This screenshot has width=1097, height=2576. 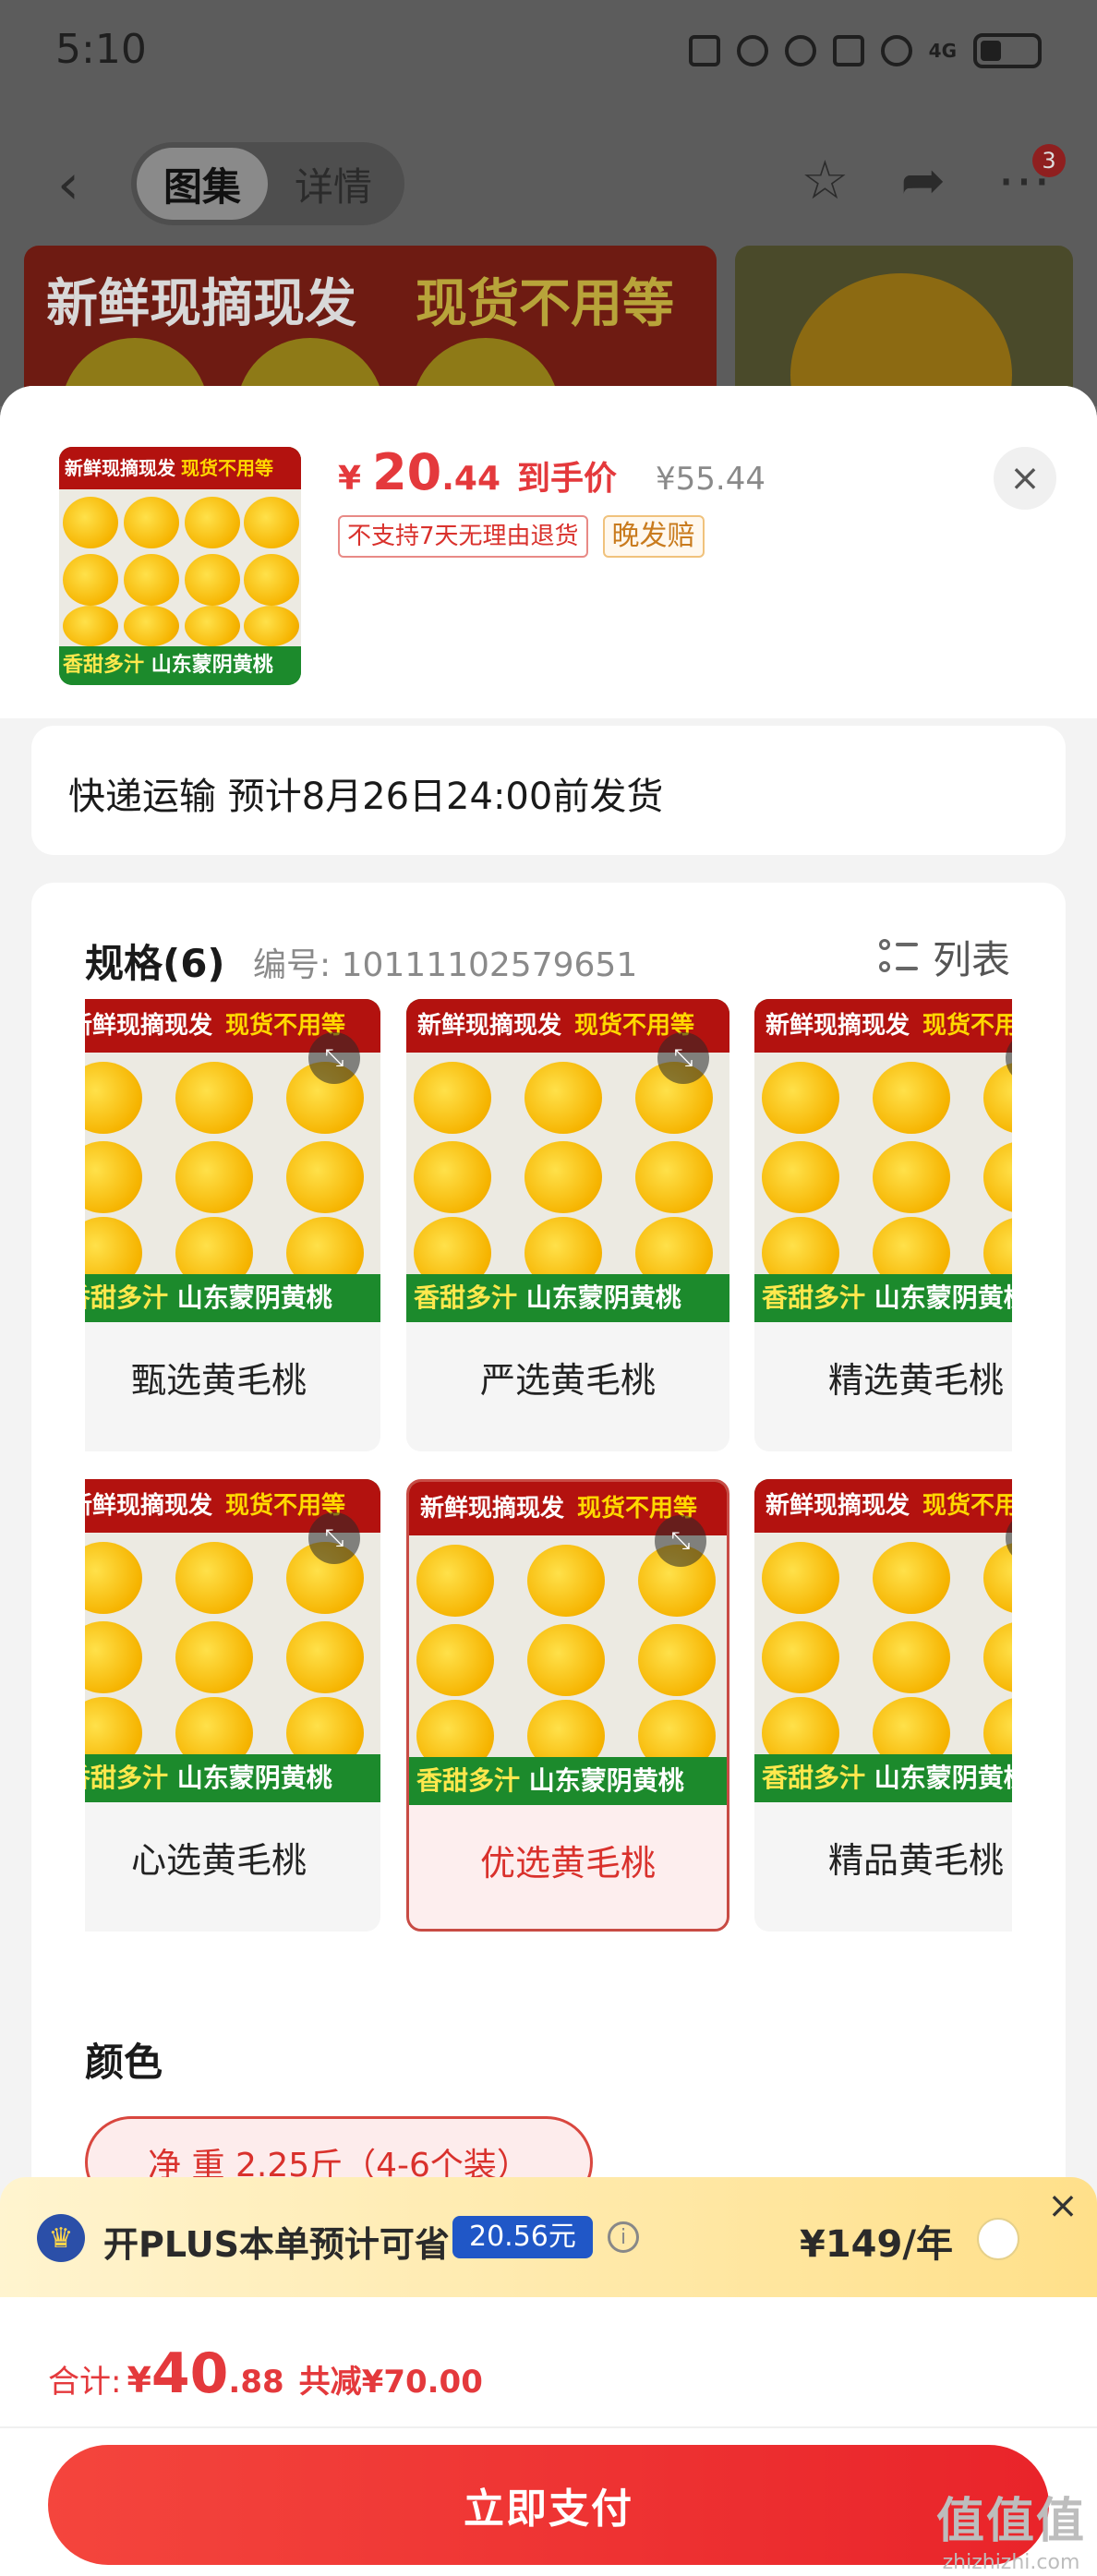 I want to click on plus-promo-bar: ♛ 开PLUS本单预计可省 20.56元 i ¥149/年 ×, so click(x=548, y=2237).